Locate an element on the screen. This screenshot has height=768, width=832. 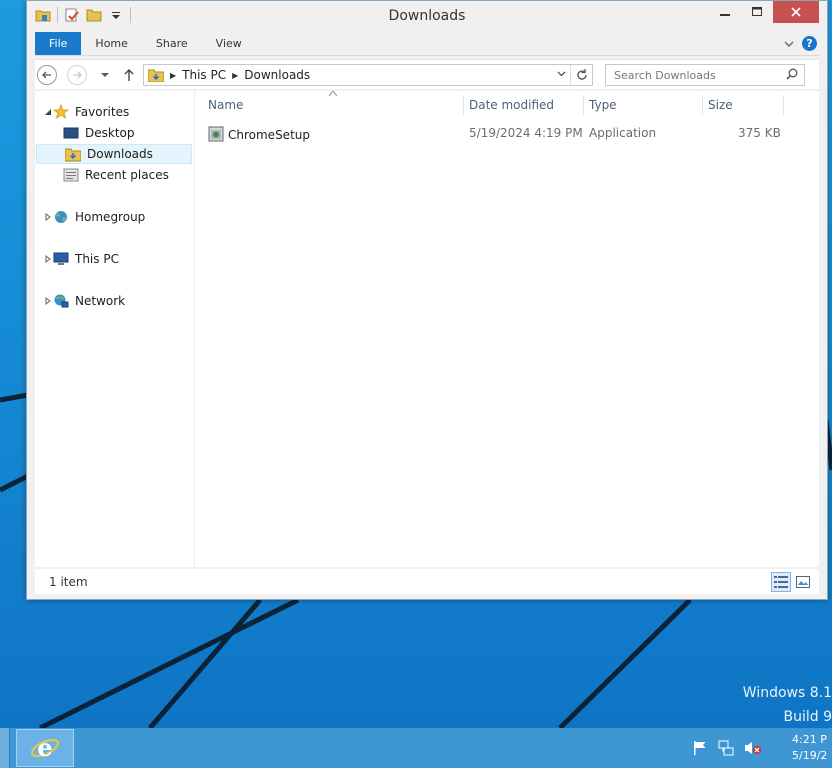
taskbar-internet-explorer: e is located at coordinates (45, 748).